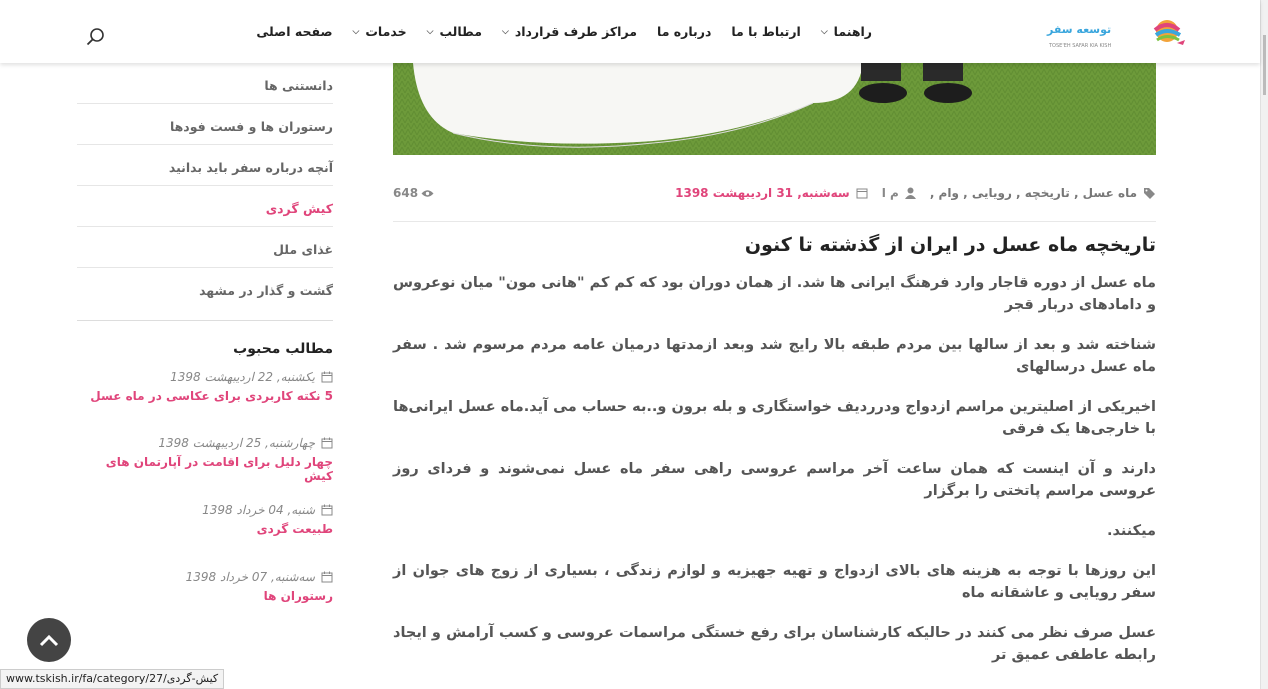  I want to click on post-link: طبیعت گردی, so click(205, 529).